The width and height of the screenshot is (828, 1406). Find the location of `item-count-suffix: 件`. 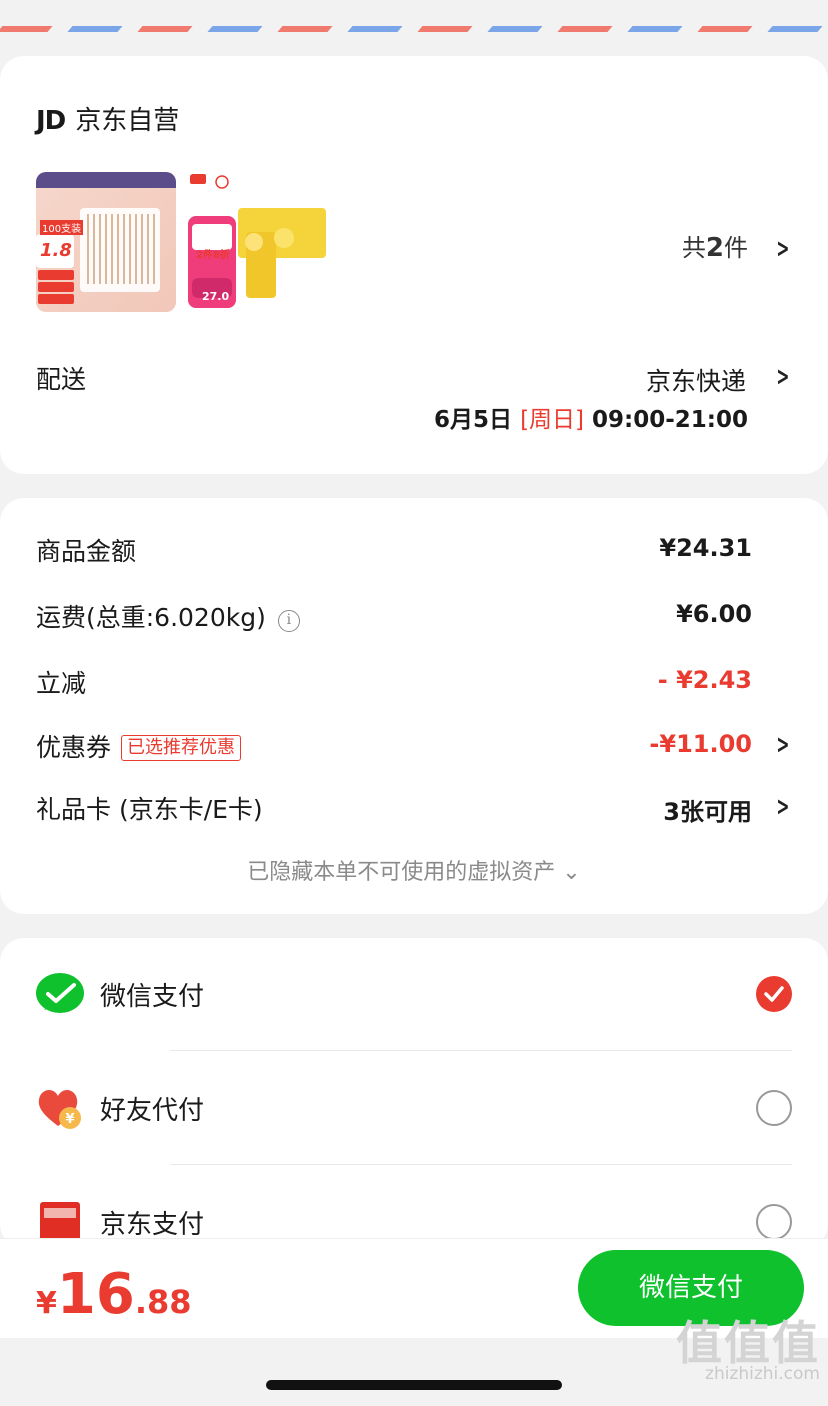

item-count-suffix: 件 is located at coordinates (736, 248).